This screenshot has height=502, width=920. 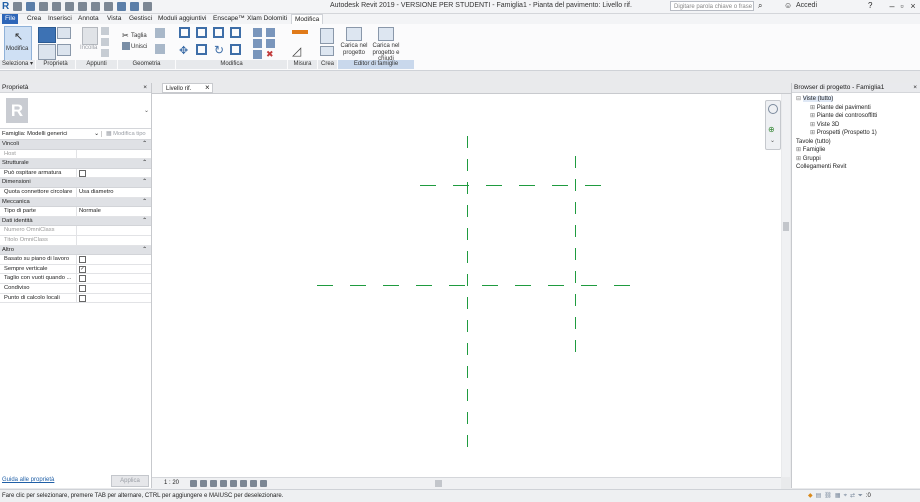 I want to click on tab-vista: Vista, so click(x=114, y=19).